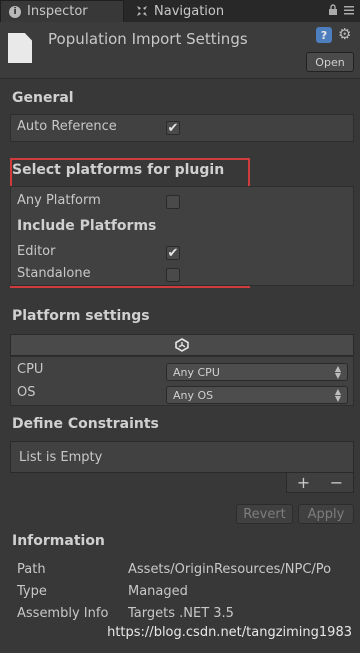  Describe the element at coordinates (189, 11) in the screenshot. I see `tab-navigation-label: Navigation` at that location.